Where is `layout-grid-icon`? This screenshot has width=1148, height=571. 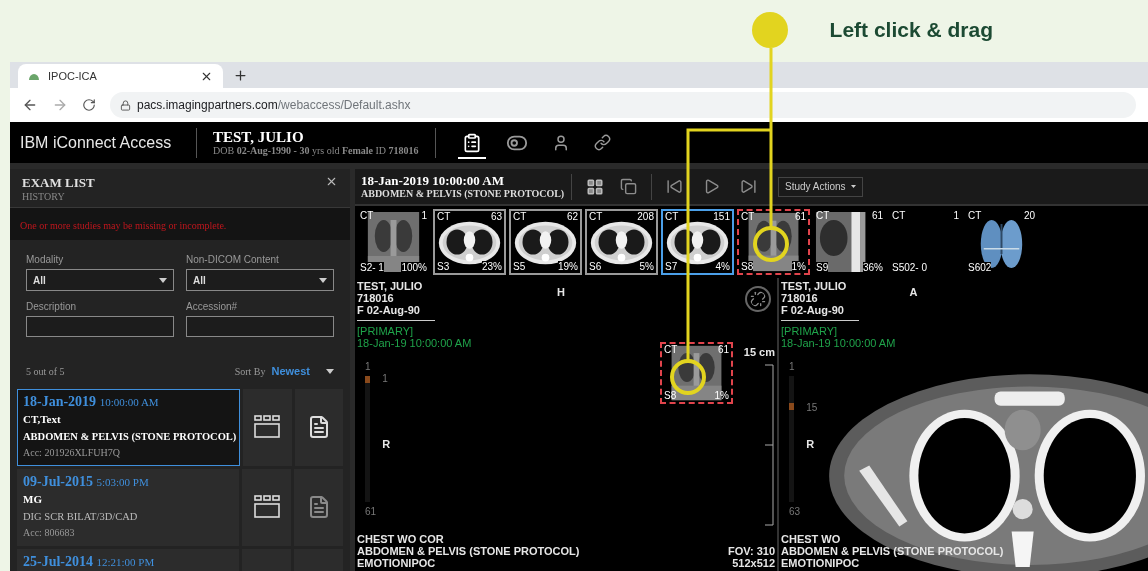
layout-grid-icon is located at coordinates (595, 186).